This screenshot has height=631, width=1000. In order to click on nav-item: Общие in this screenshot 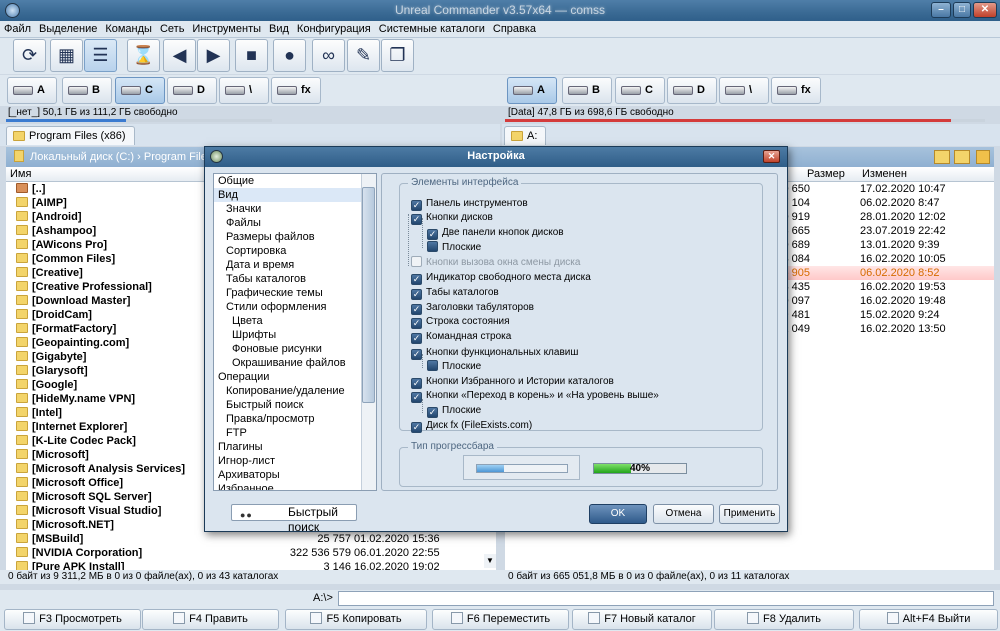, I will do `click(295, 181)`.